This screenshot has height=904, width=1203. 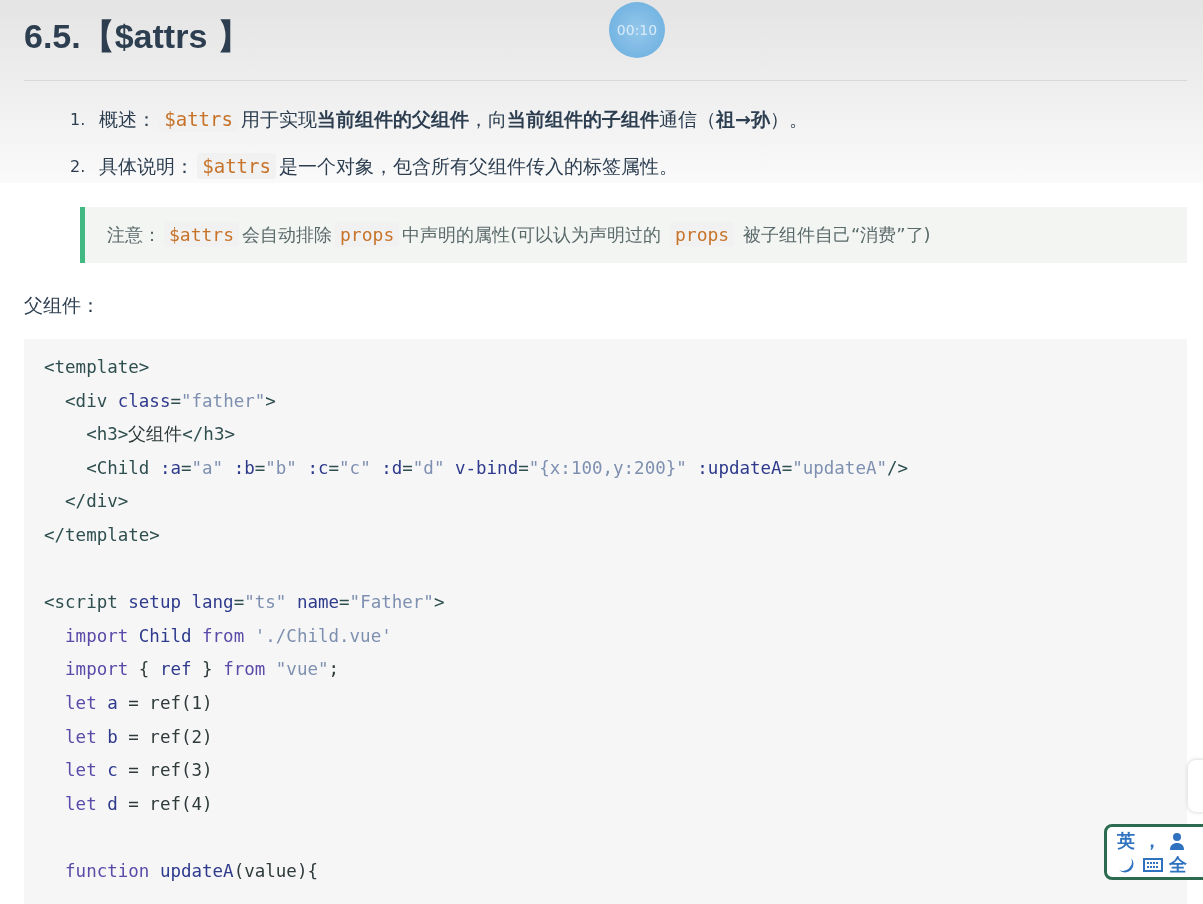 I want to click on code-line: </template>, so click(x=102, y=535).